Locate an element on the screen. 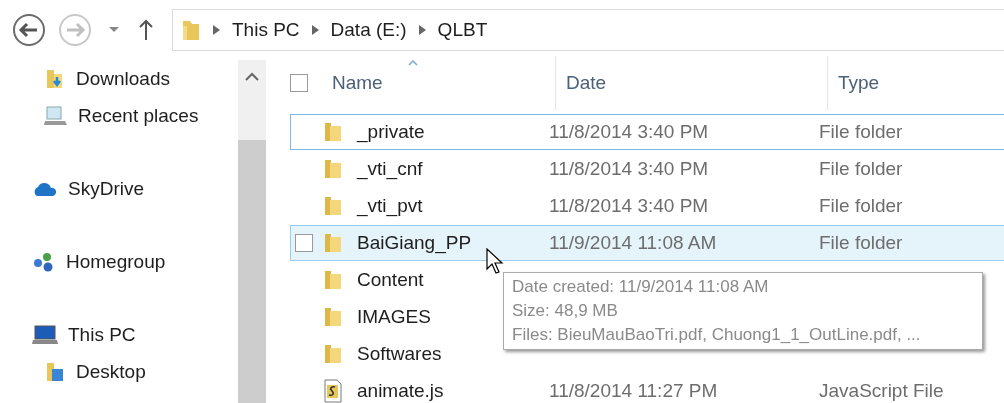 The image size is (1004, 403). file-name: Content is located at coordinates (390, 279).